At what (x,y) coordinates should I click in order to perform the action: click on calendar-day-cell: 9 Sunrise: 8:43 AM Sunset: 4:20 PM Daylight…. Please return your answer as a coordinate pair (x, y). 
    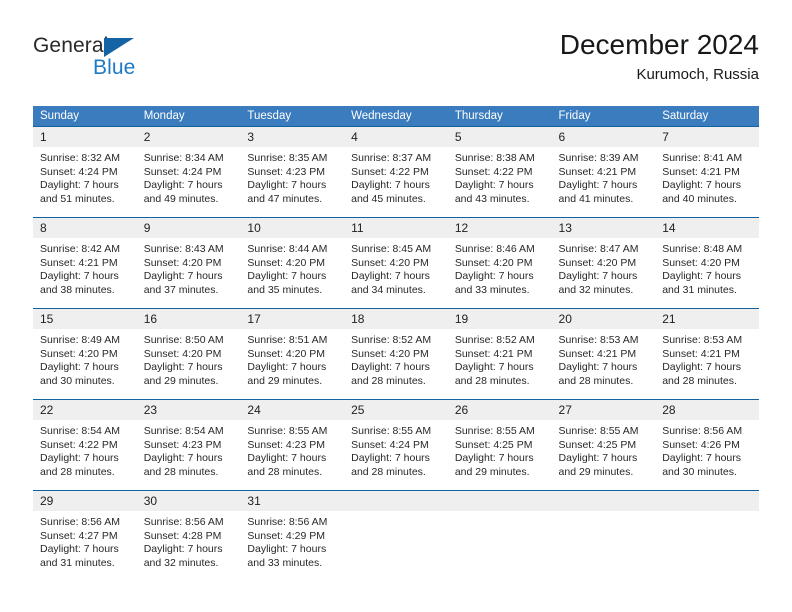
    Looking at the image, I should click on (188, 263).